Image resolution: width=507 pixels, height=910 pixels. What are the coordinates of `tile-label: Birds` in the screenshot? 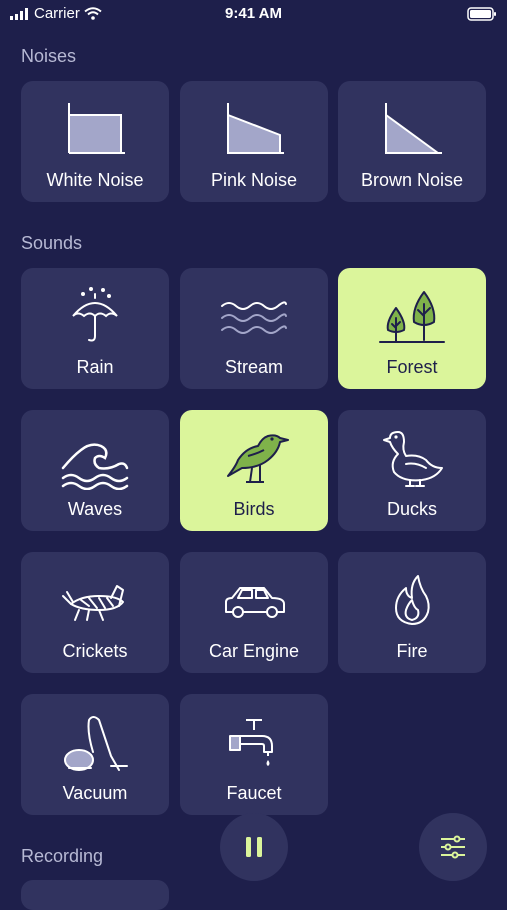 It's located at (254, 509).